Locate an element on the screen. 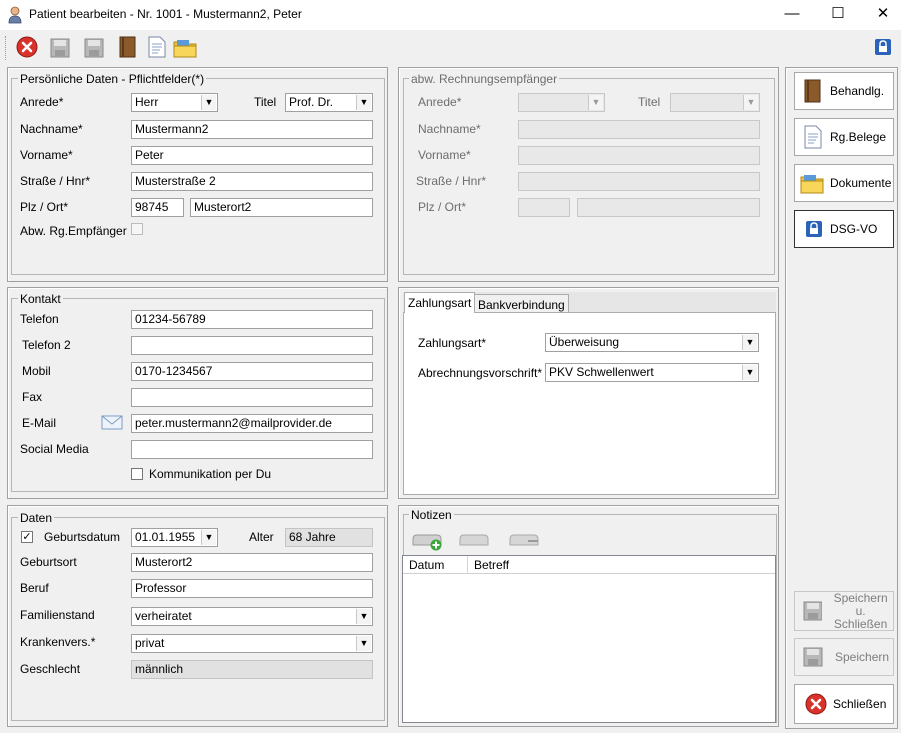  beruf-label: Beruf is located at coordinates (34, 588).